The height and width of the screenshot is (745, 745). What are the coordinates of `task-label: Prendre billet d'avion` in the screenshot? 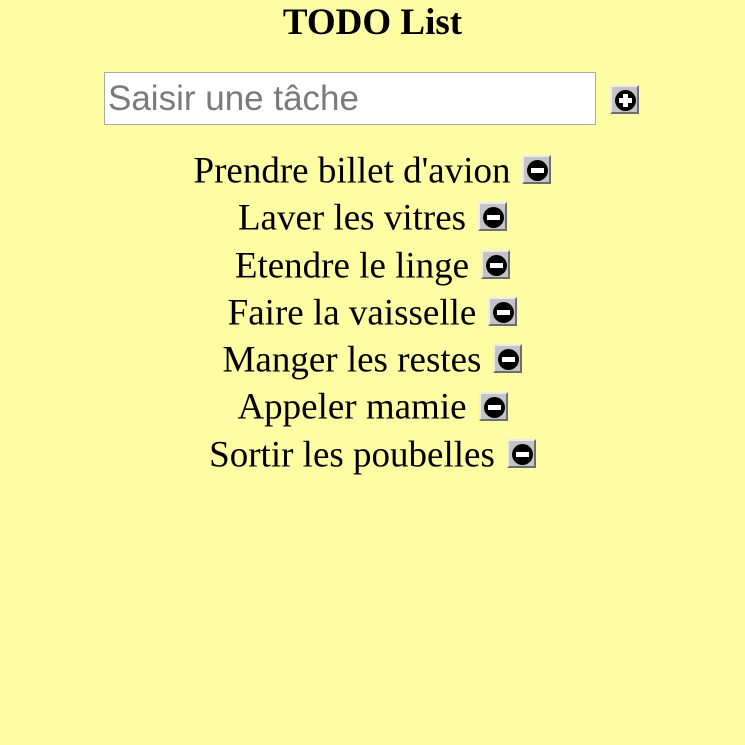 It's located at (352, 171).